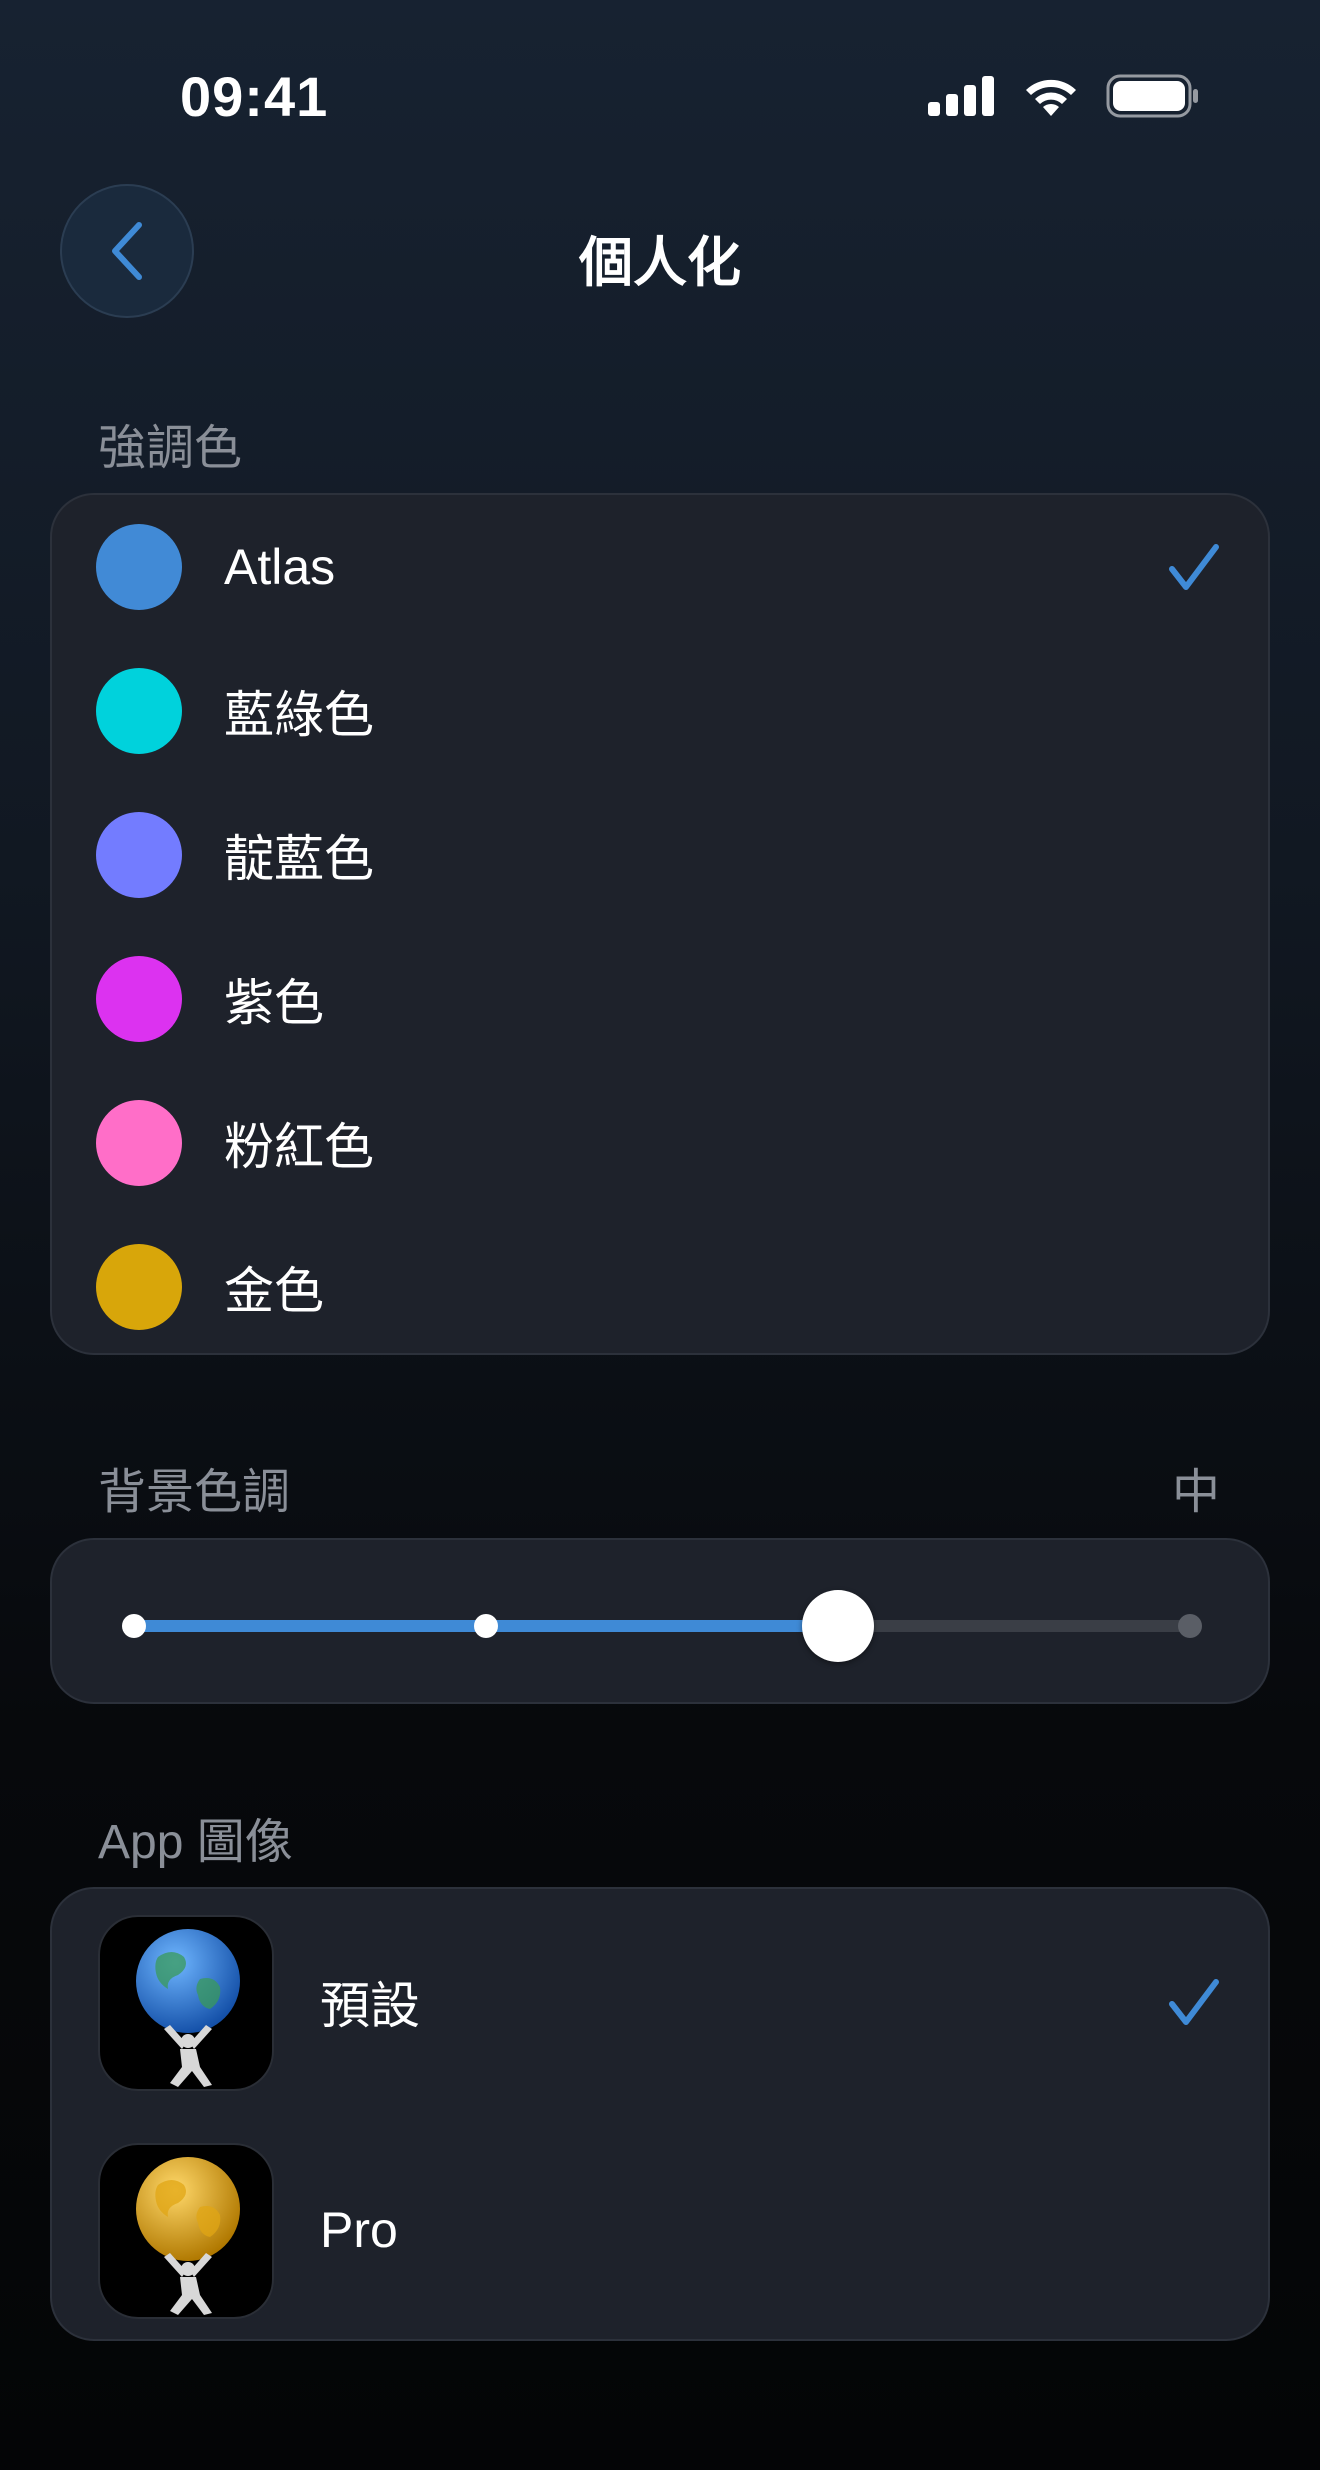 Image resolution: width=1320 pixels, height=2470 pixels. I want to click on accent-color-label: 金色, so click(274, 1291).